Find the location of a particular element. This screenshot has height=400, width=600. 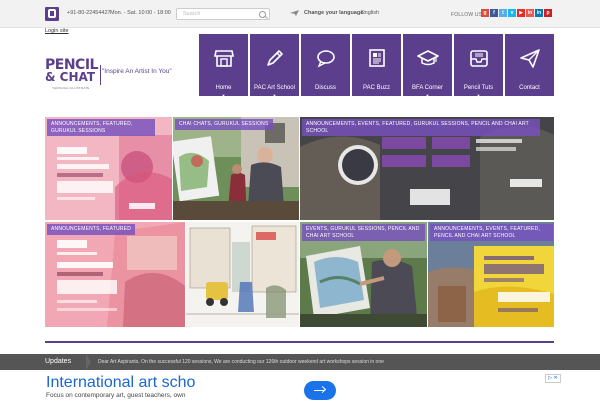

nav-item-contact: Contact is located at coordinates (529, 65).